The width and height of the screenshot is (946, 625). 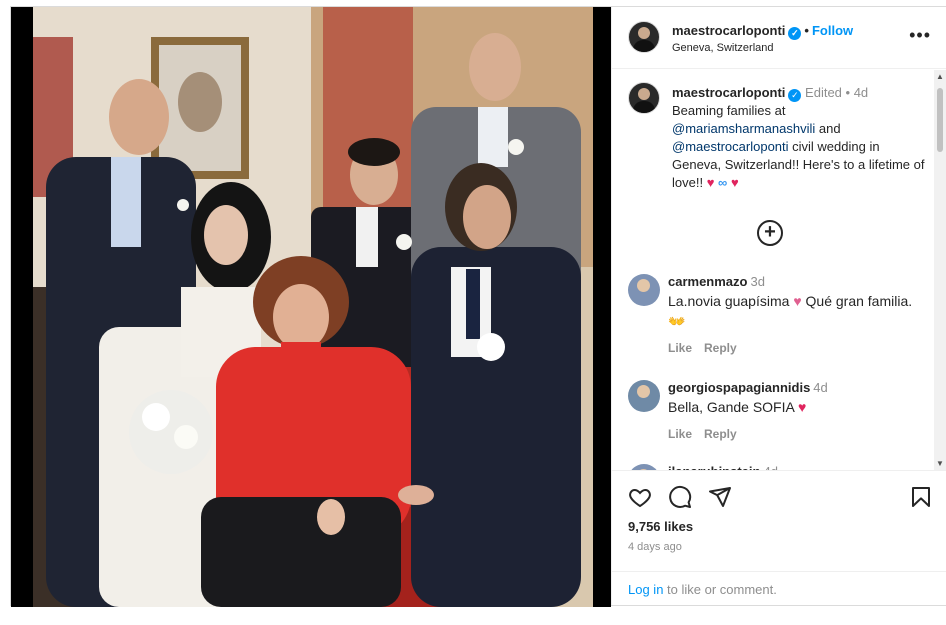 I want to click on caption-username: maestrocarloponti, so click(x=728, y=92).